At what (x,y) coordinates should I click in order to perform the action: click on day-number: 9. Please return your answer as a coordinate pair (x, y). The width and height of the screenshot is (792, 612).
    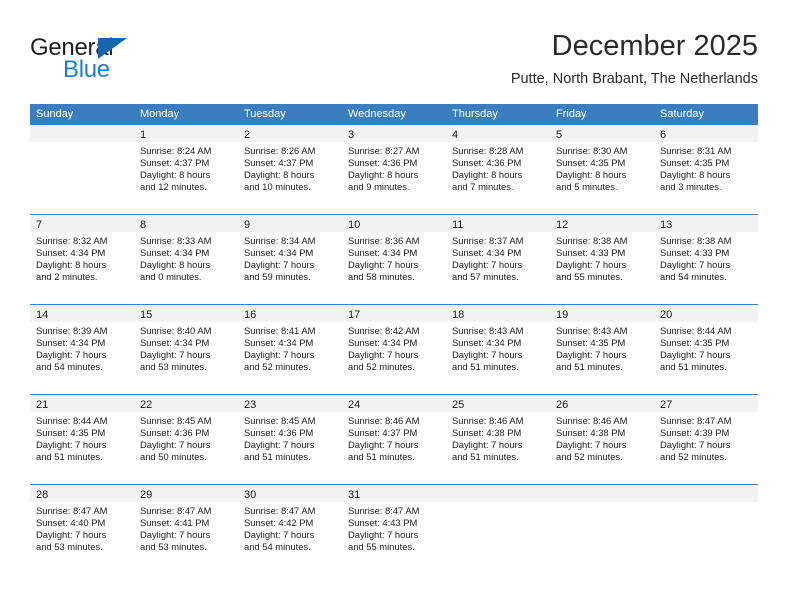
    Looking at the image, I should click on (247, 225).